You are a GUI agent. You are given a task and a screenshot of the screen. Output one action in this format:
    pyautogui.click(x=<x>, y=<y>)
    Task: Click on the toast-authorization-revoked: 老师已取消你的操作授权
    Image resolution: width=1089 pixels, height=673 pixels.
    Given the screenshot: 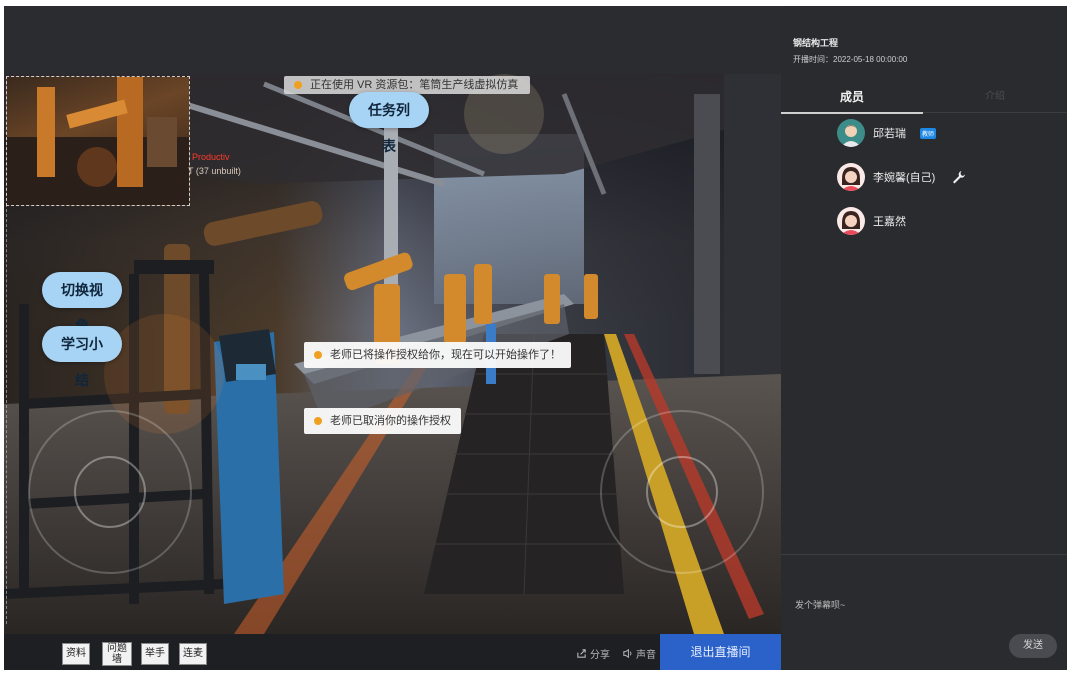 What is the action you would take?
    pyautogui.click(x=382, y=421)
    